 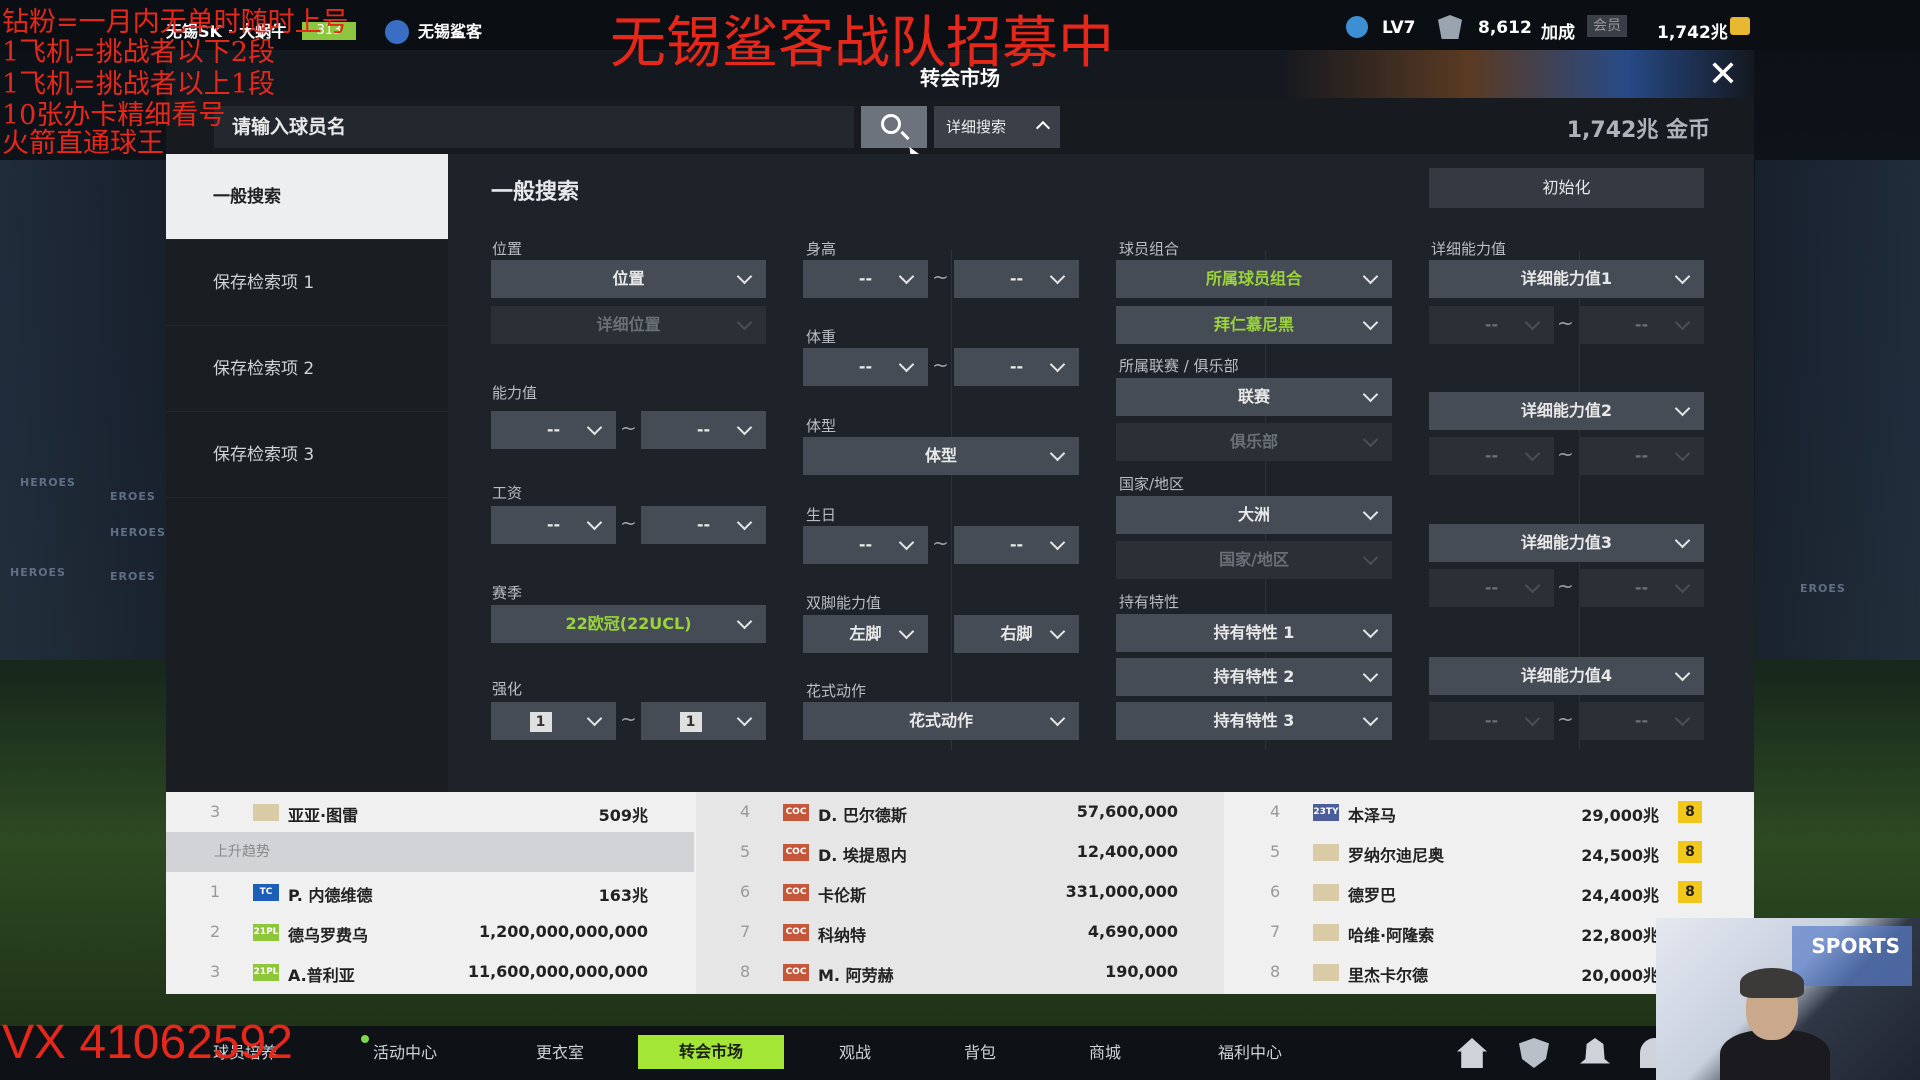 I want to click on search-icon, so click(x=891, y=124).